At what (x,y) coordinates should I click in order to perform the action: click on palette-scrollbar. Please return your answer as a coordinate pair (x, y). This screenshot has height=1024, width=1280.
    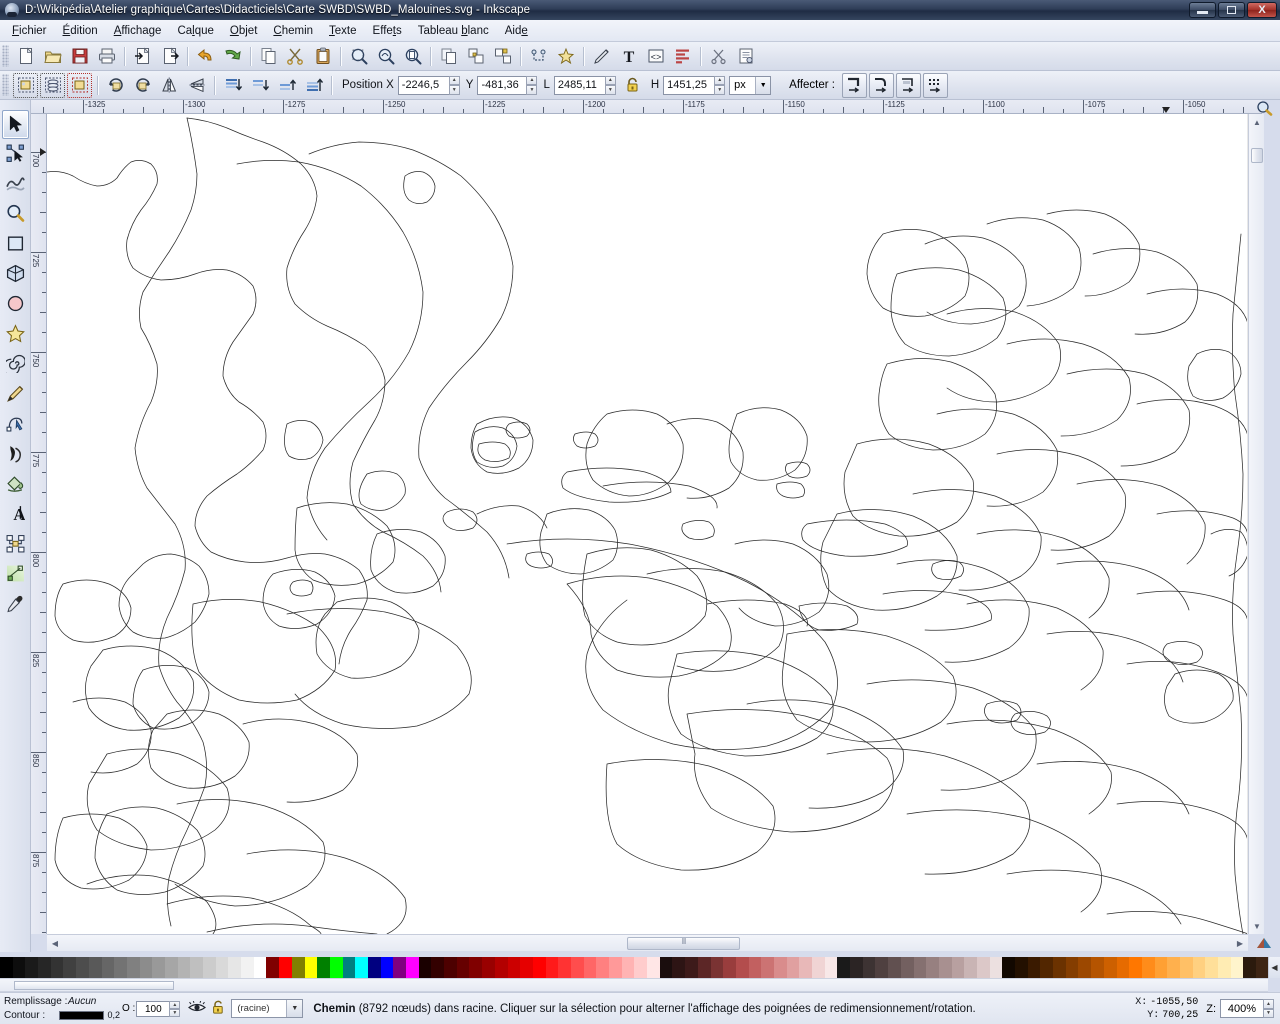
    Looking at the image, I should click on (634, 985).